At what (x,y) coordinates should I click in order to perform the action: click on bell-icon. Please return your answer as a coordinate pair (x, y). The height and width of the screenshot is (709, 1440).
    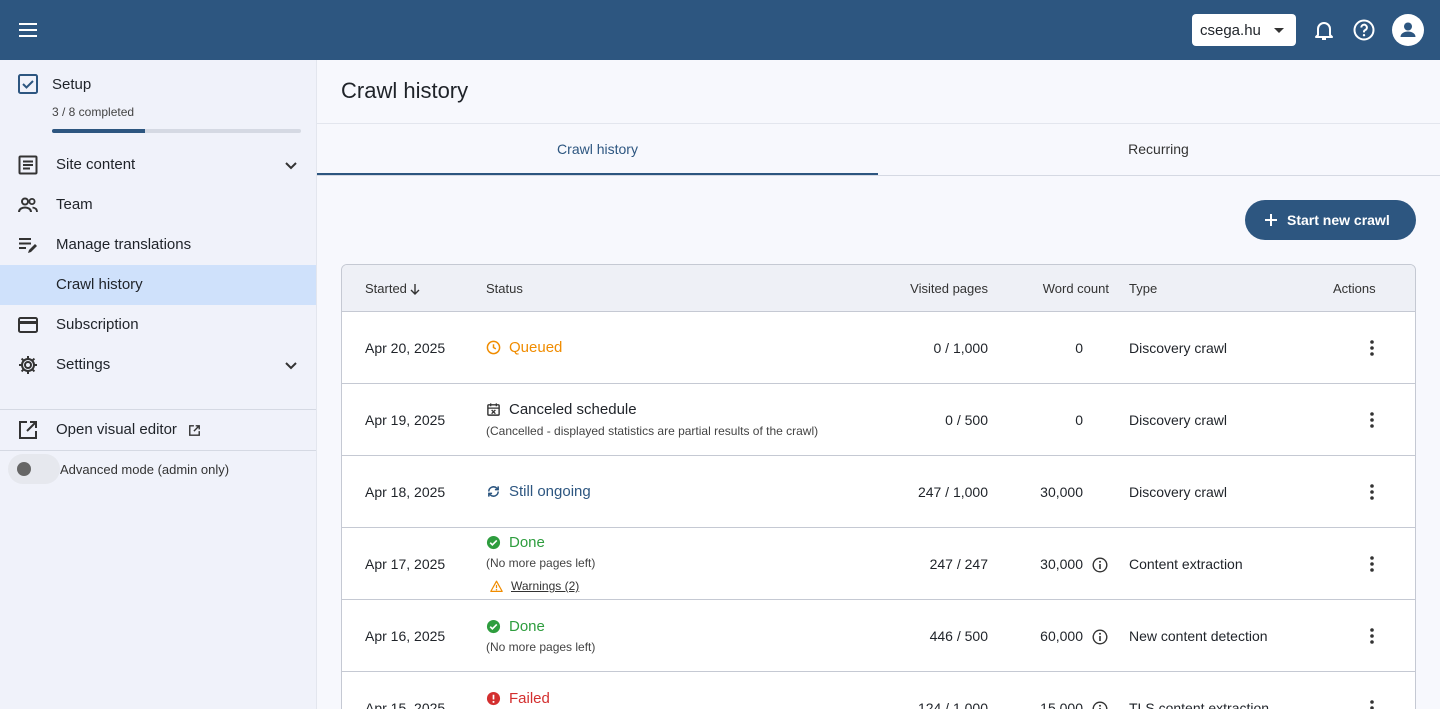
    Looking at the image, I should click on (1324, 30).